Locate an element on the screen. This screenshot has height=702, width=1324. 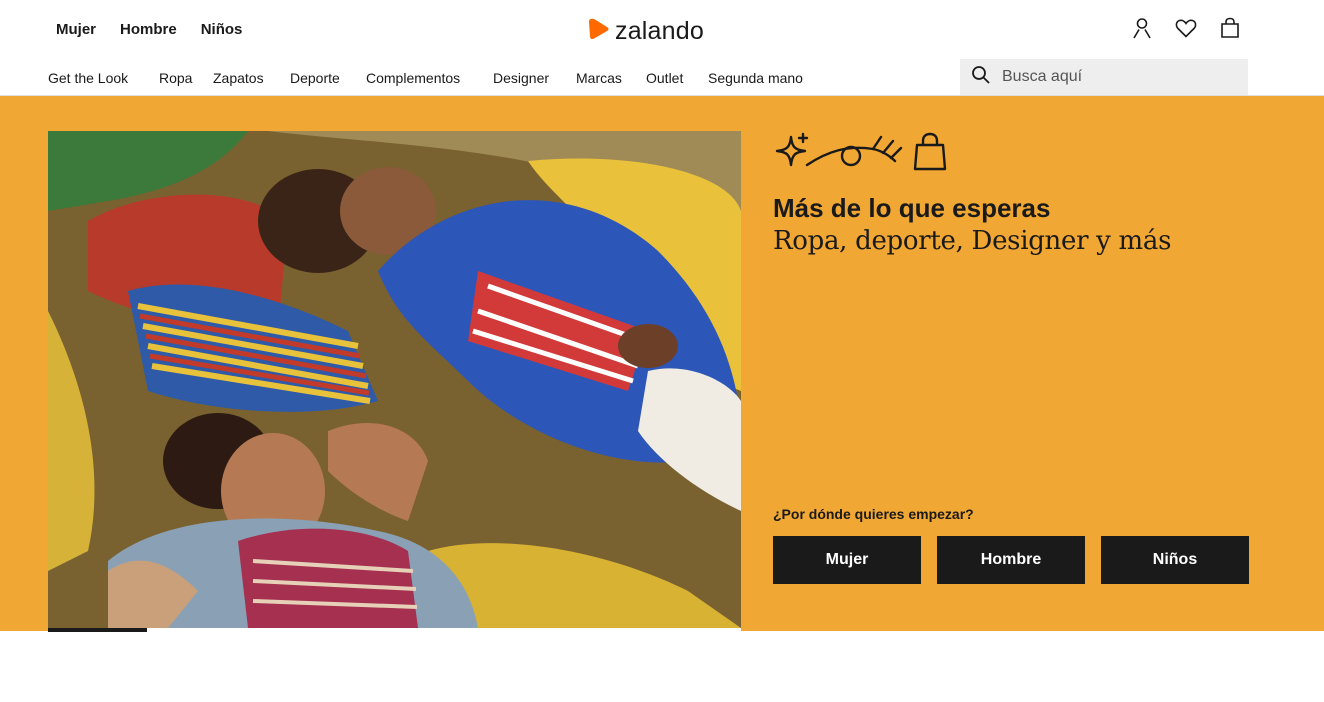
category-marcas: Marcas is located at coordinates (599, 78).